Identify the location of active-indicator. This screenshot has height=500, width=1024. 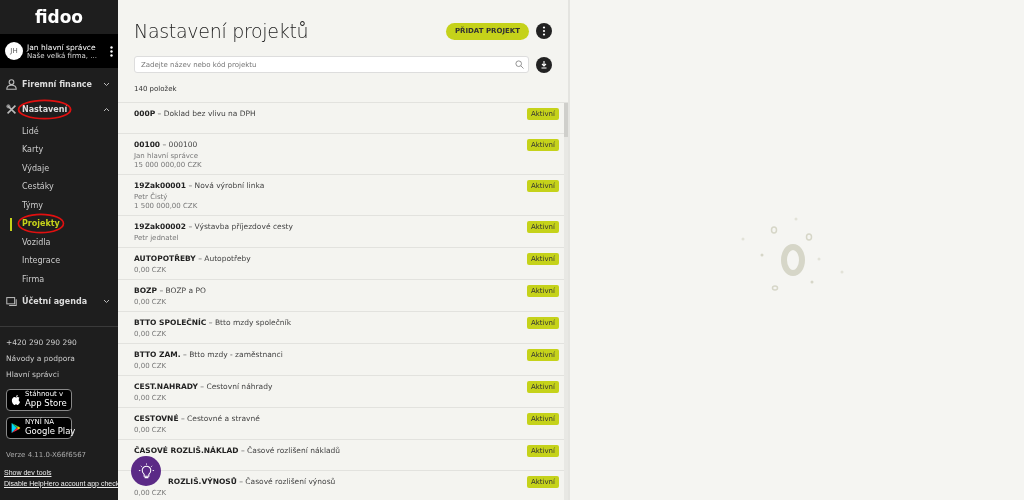
(11, 224).